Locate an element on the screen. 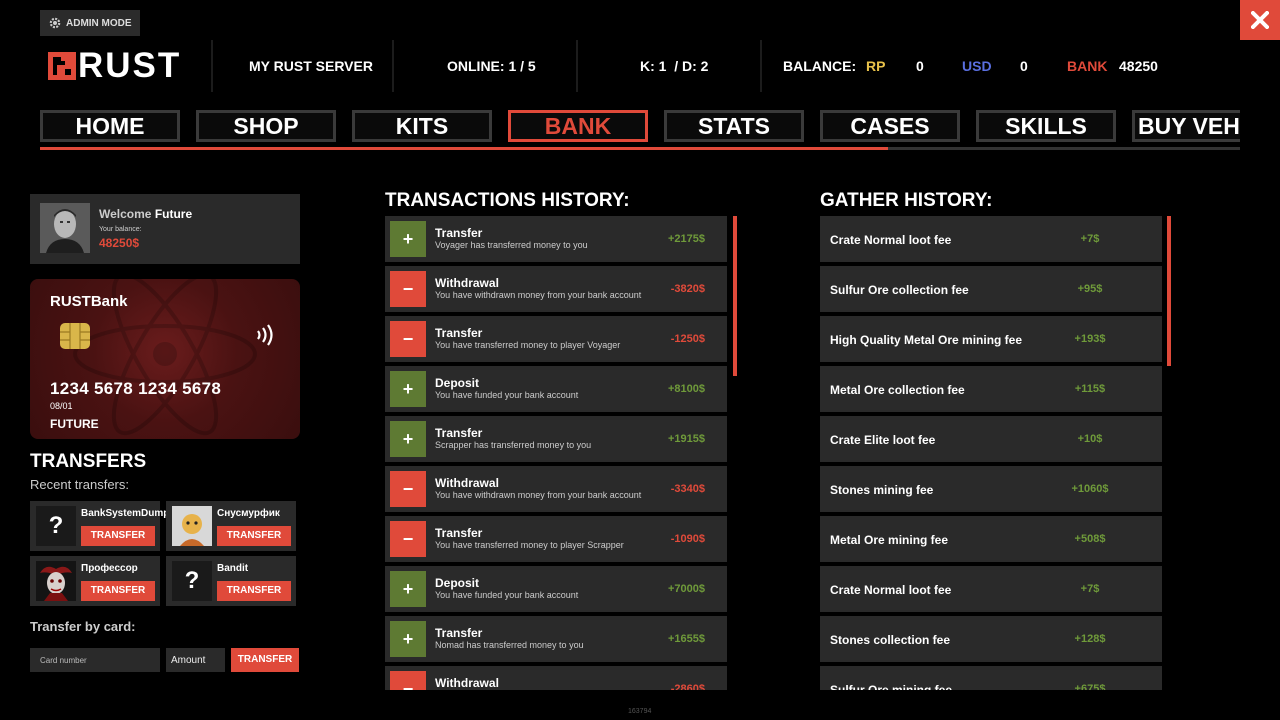 Image resolution: width=1280 pixels, height=720 pixels. nav-scrollbar-thumb is located at coordinates (464, 148).